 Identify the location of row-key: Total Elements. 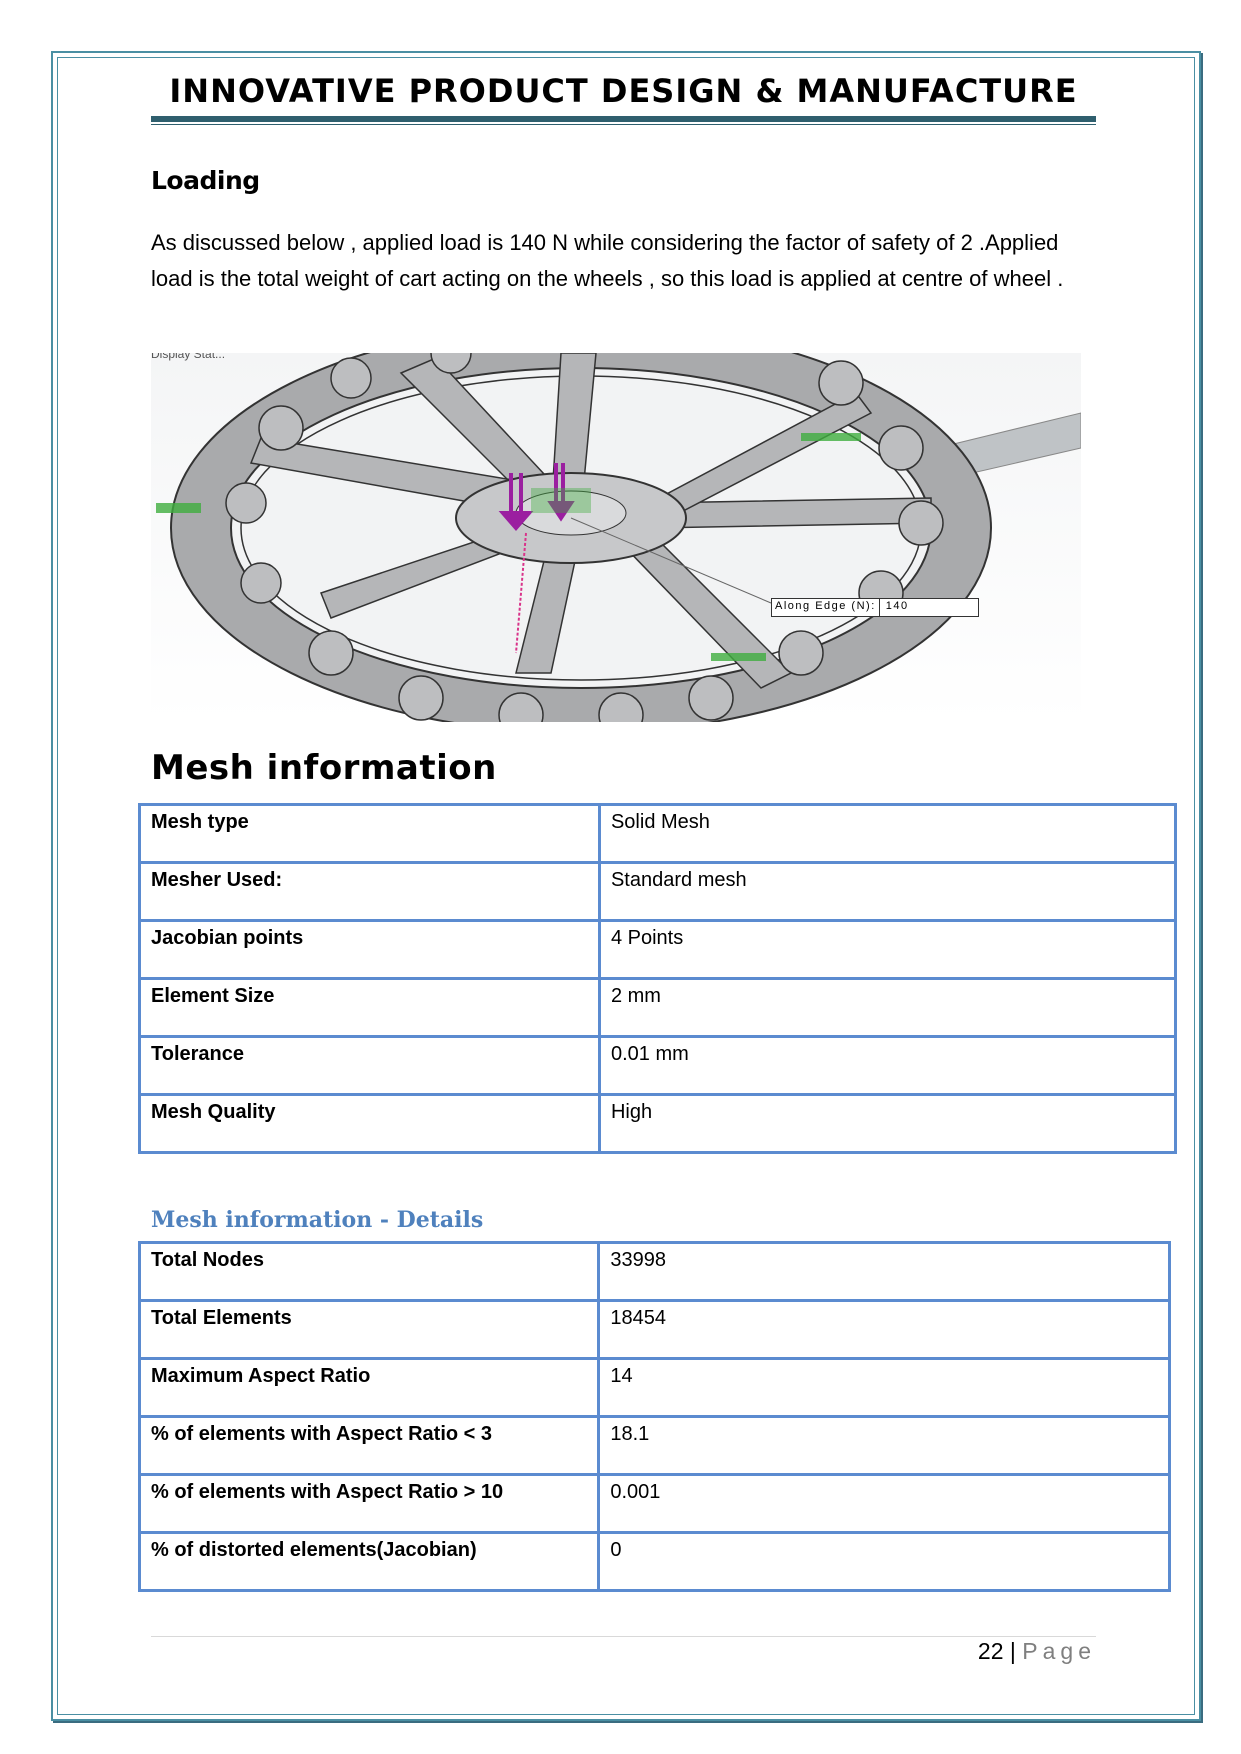
(369, 1329).